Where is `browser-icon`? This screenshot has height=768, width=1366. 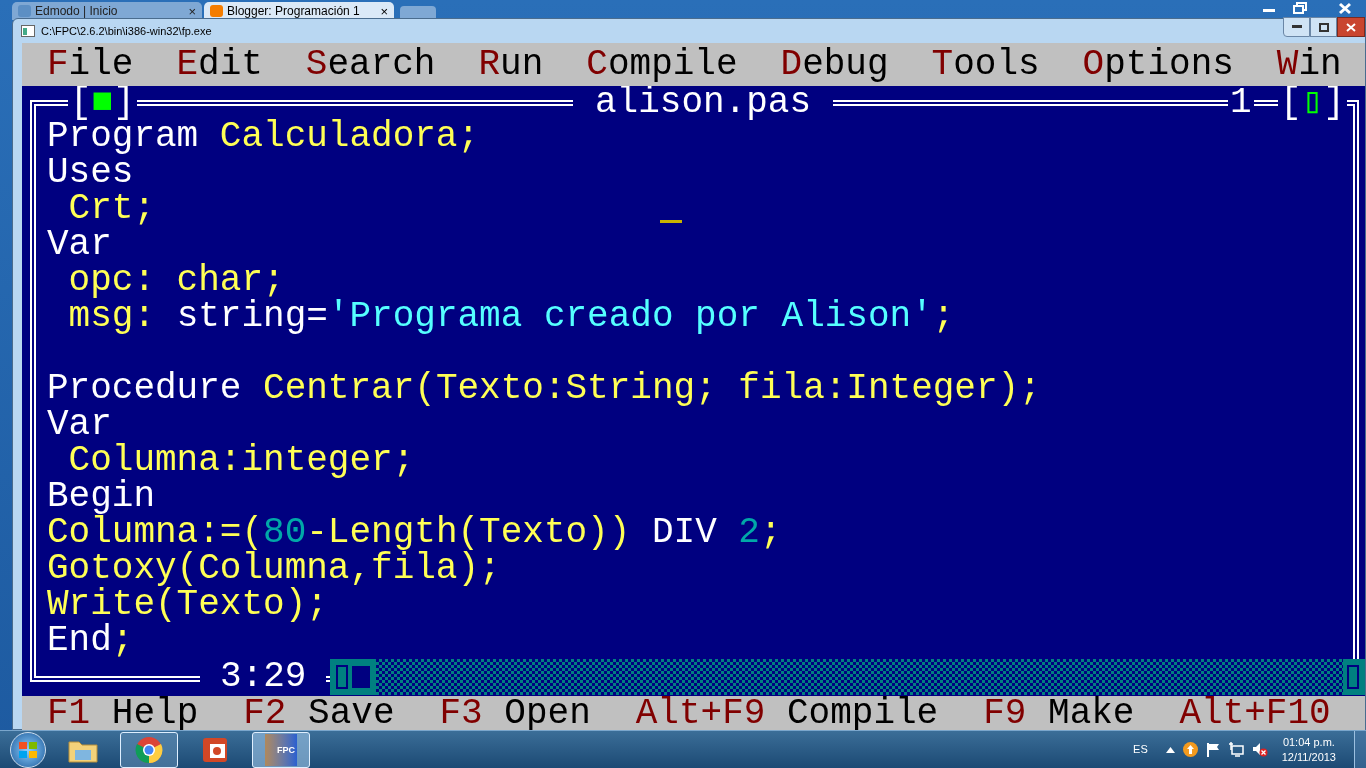
browser-icon is located at coordinates (149, 749).